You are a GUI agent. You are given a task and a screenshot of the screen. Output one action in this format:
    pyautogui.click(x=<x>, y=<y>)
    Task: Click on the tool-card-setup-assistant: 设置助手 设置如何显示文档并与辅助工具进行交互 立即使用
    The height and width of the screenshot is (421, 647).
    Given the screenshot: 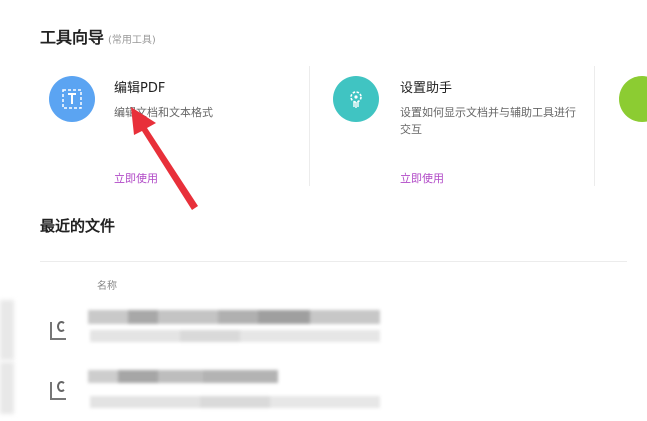 What is the action you would take?
    pyautogui.click(x=457, y=127)
    